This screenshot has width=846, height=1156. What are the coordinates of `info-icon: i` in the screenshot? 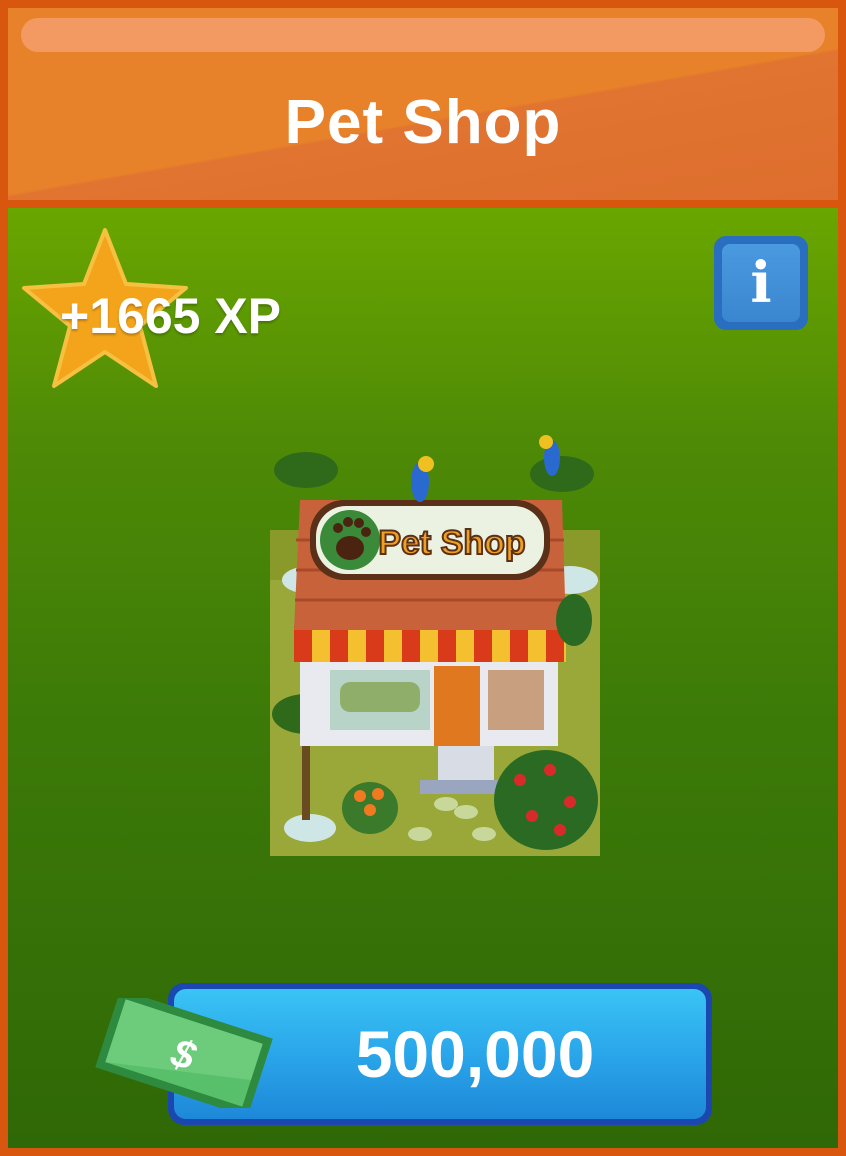 It's located at (761, 283).